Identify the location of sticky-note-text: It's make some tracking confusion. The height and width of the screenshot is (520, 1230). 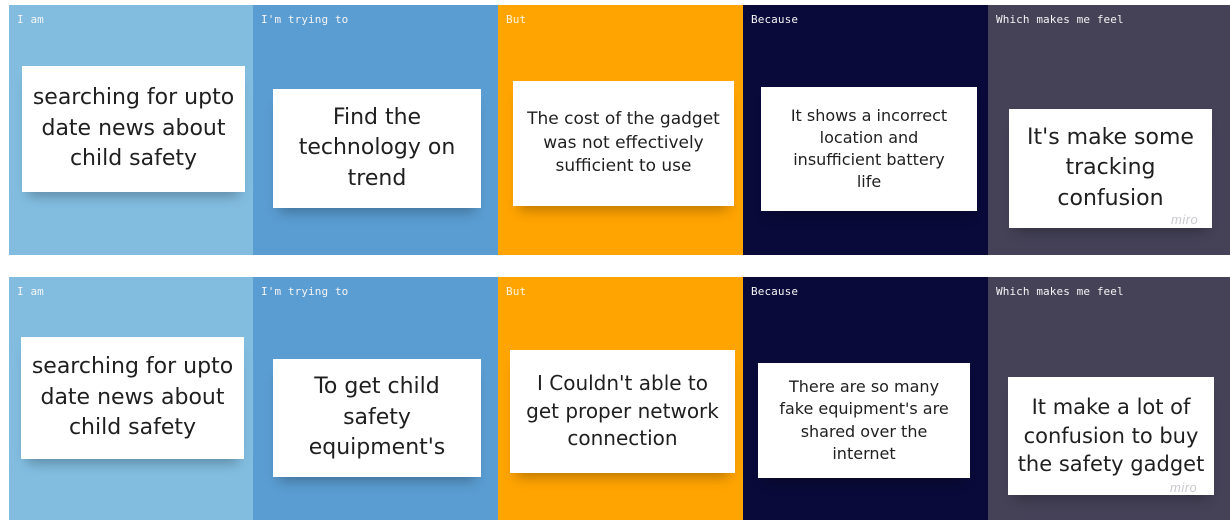
(1110, 167).